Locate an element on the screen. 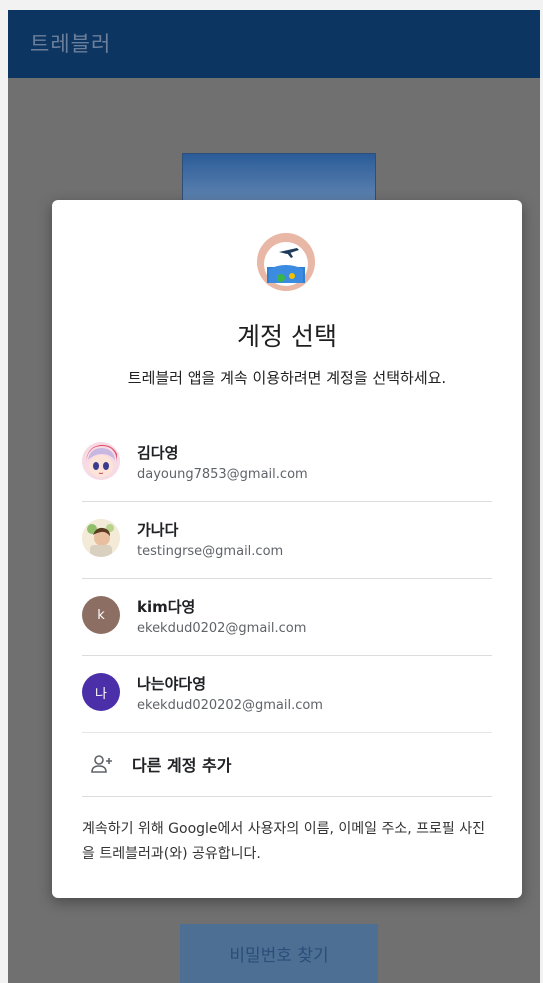 Image resolution: width=543 pixels, height=983 pixels. account-item-3: k kim다영 ekekdud0202@gmail.com is located at coordinates (287, 617).